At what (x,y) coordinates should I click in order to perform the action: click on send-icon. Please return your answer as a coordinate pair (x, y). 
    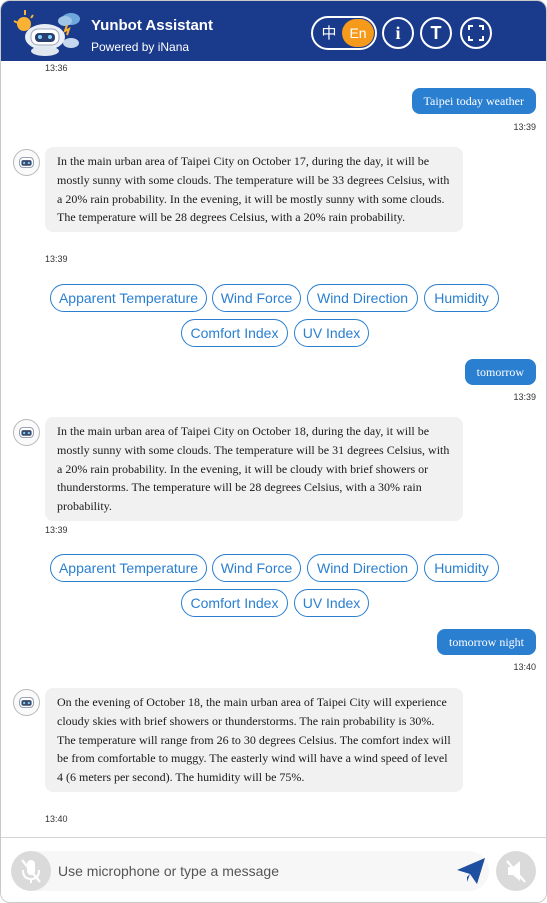
    Looking at the image, I should click on (471, 871).